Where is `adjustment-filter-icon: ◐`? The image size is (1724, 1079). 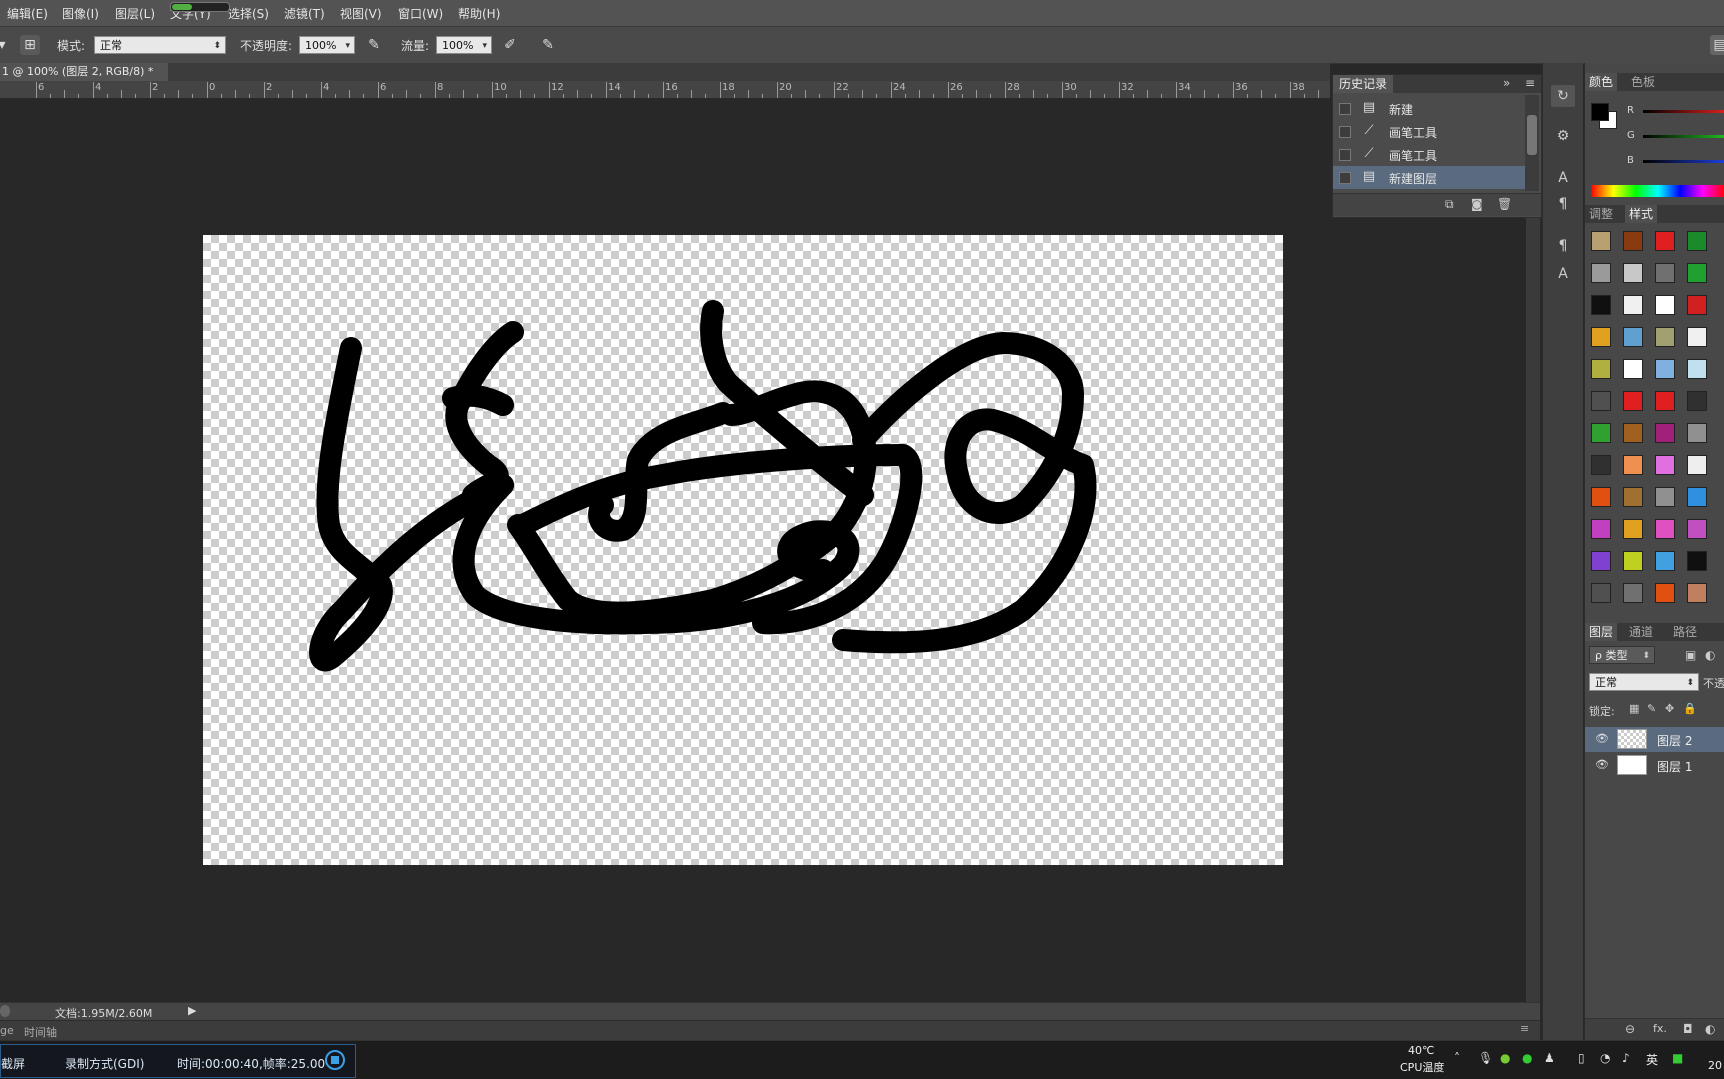 adjustment-filter-icon: ◐ is located at coordinates (1710, 655).